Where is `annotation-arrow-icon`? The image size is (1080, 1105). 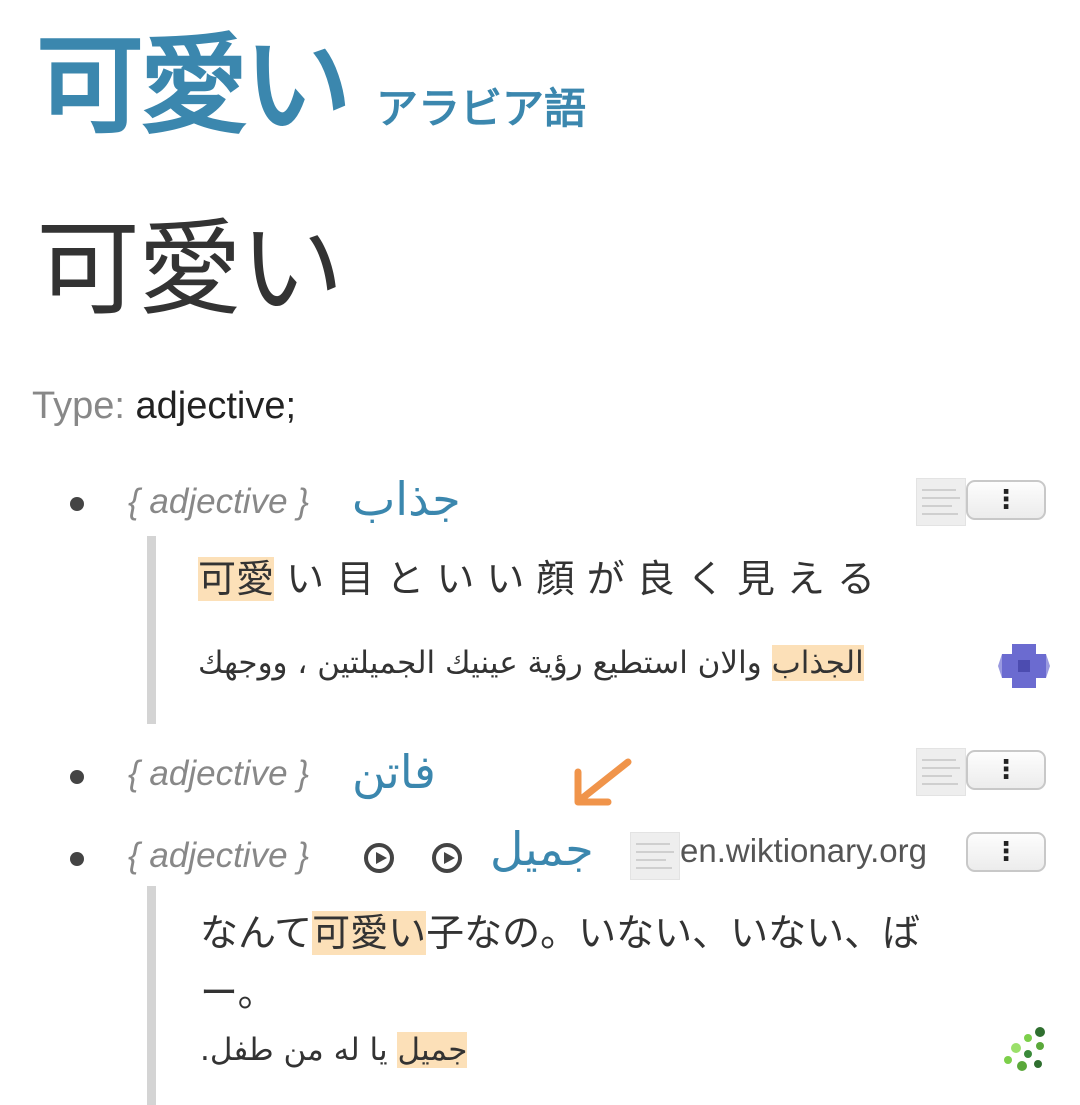
annotation-arrow-icon is located at coordinates (603, 782).